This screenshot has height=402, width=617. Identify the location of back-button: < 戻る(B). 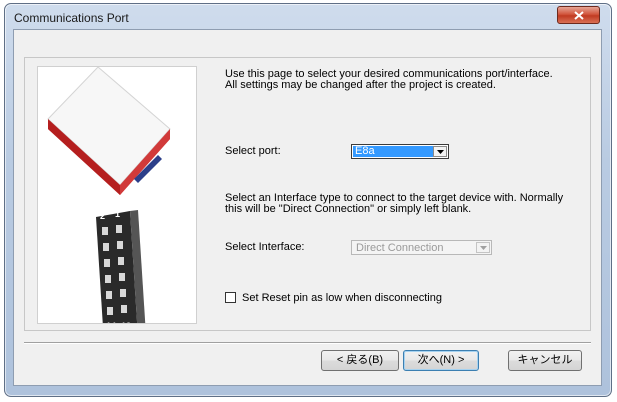
(360, 360).